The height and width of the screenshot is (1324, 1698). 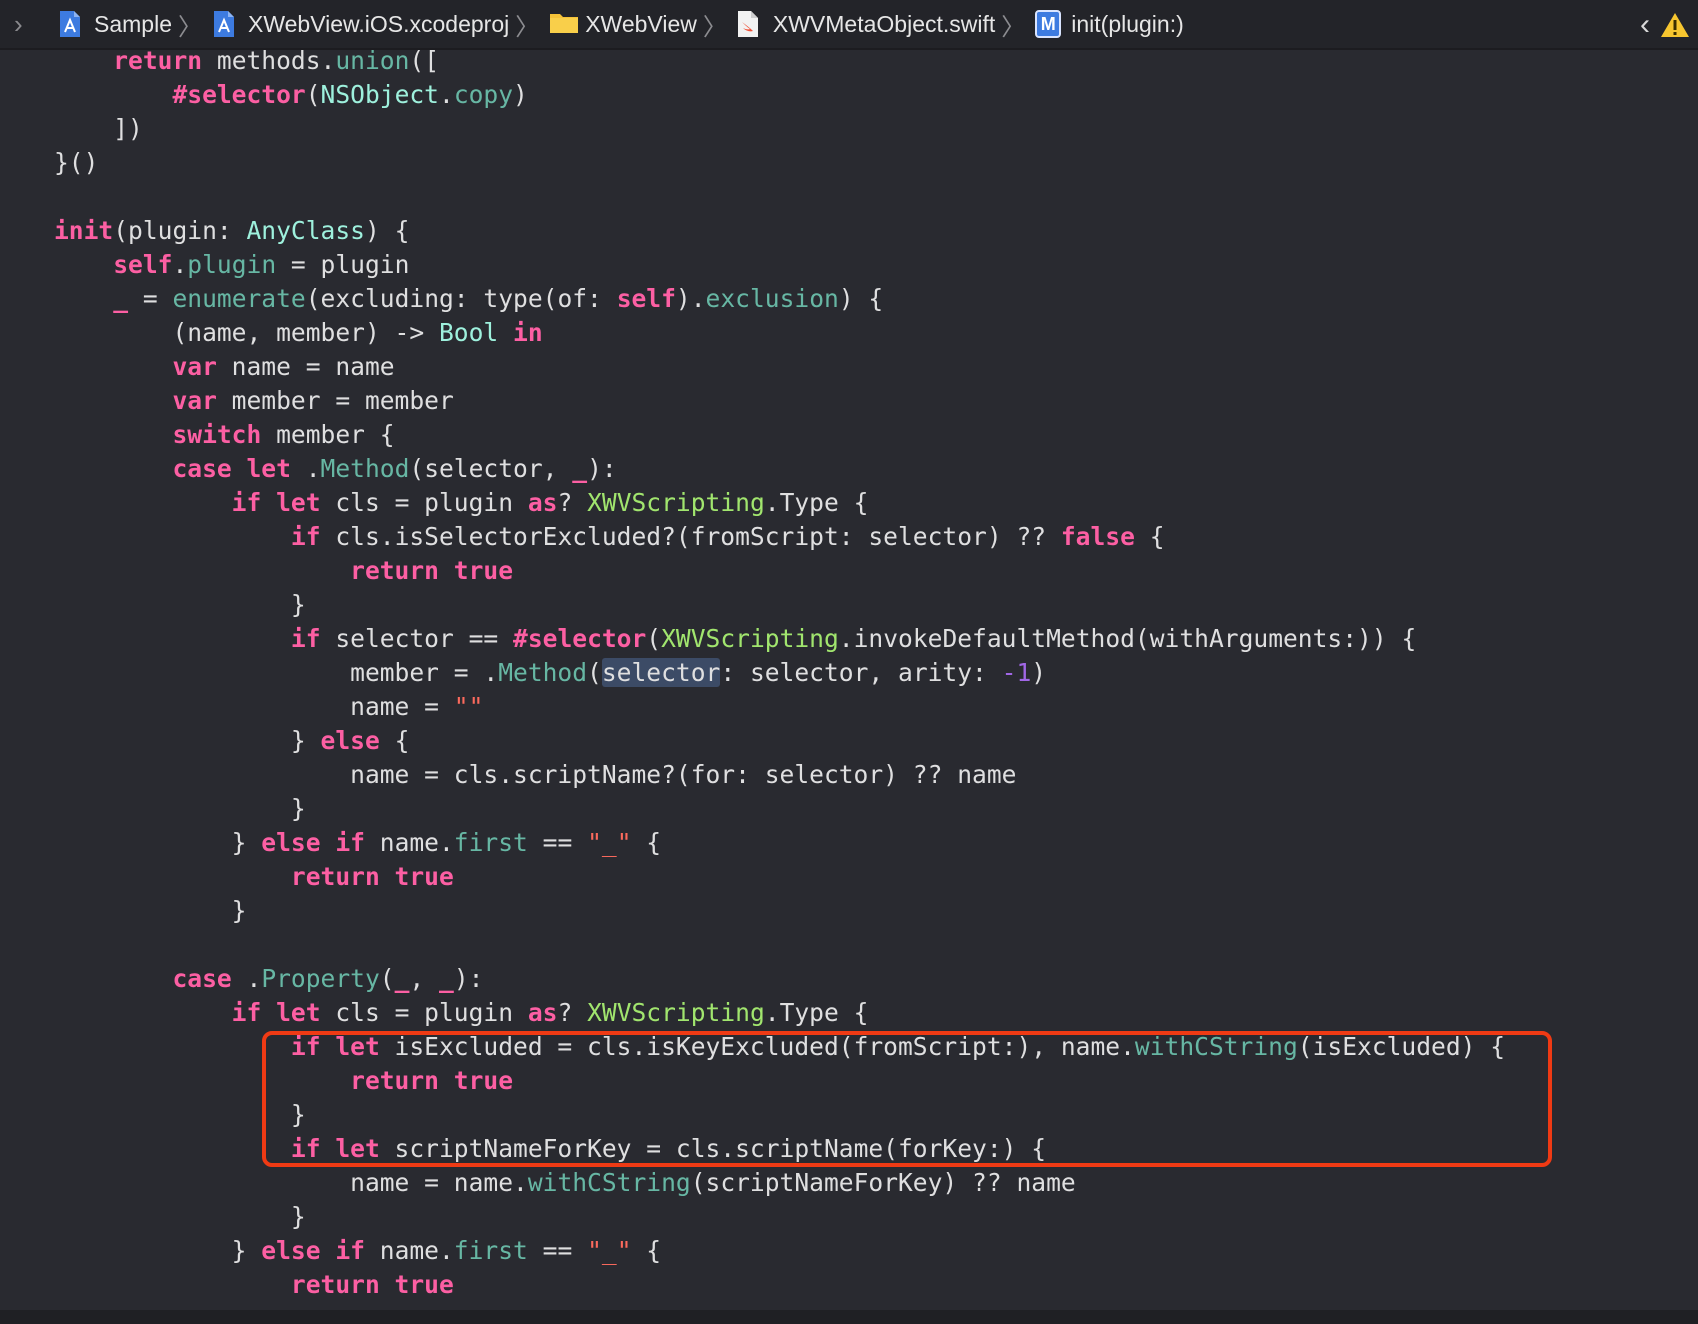 What do you see at coordinates (27, 24) in the screenshot?
I see `chevron-right-icon: ›` at bounding box center [27, 24].